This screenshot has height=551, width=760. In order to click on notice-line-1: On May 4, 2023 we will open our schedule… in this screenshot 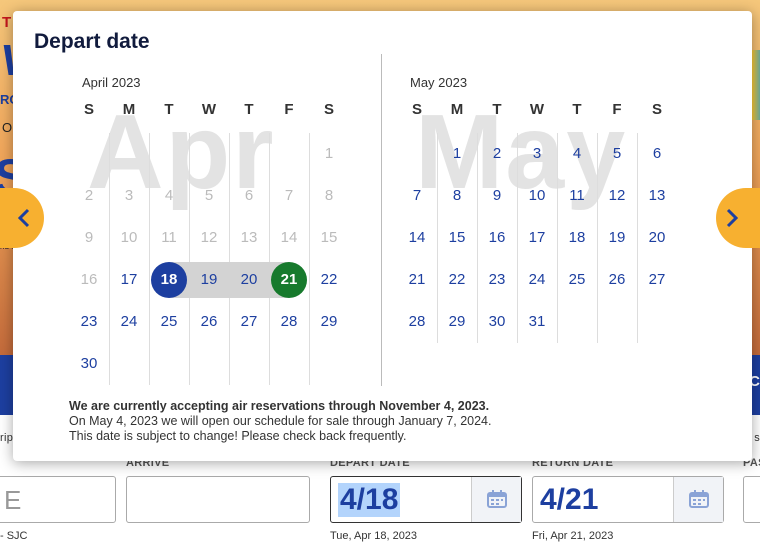, I will do `click(280, 421)`.